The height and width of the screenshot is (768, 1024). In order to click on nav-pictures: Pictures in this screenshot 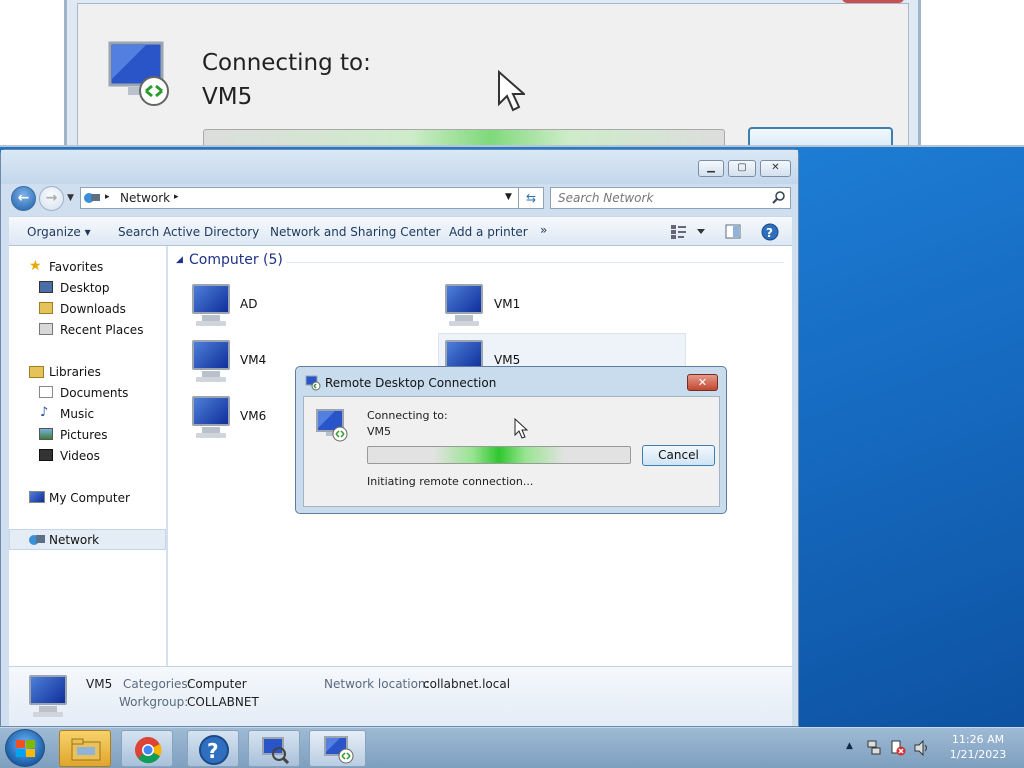, I will do `click(84, 435)`.